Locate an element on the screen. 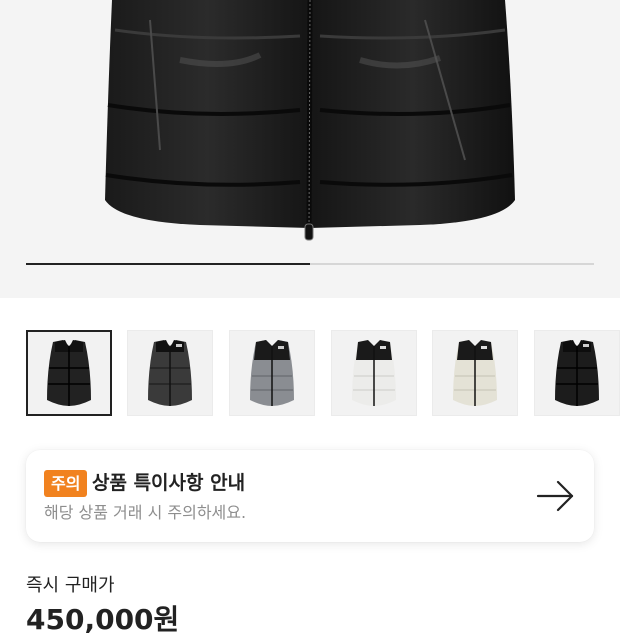 The width and height of the screenshot is (620, 637). carousel-progress-bar is located at coordinates (310, 264).